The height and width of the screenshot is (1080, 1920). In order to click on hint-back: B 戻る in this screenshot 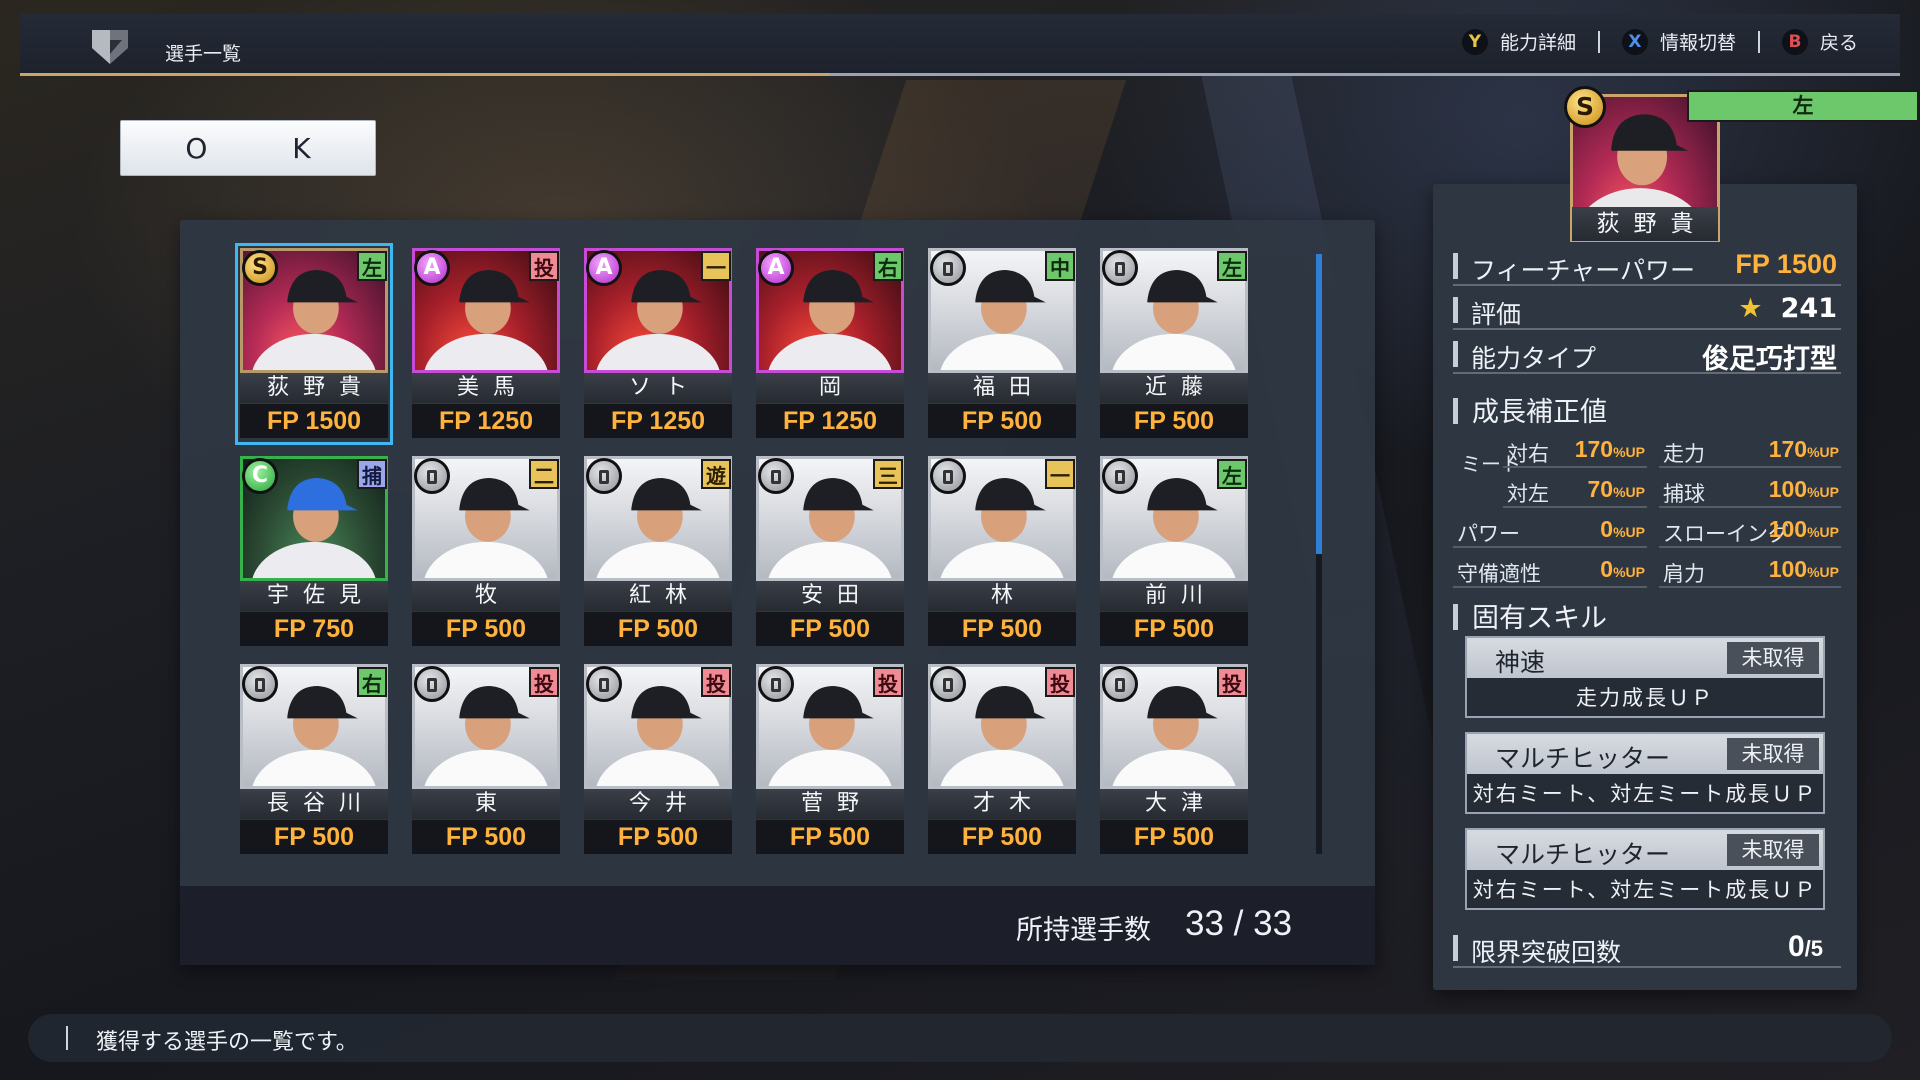, I will do `click(1819, 41)`.